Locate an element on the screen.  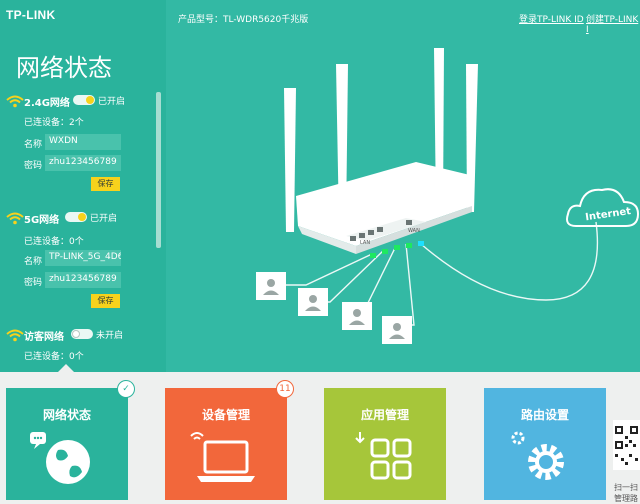
create-tplink-id-link: 创建TP-LINK I is located at coordinates (613, 23).